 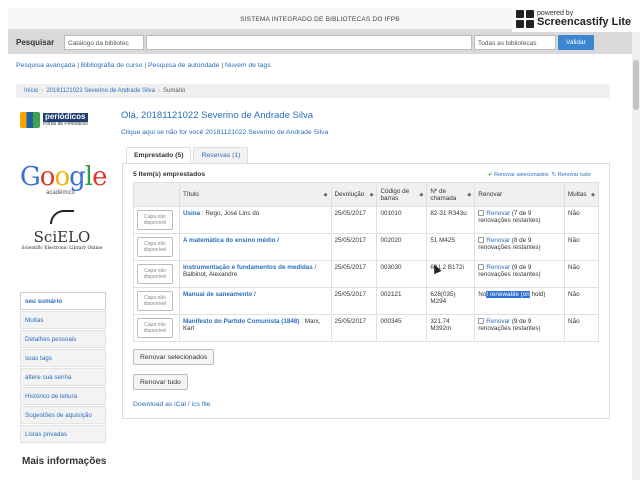 What do you see at coordinates (577, 194) in the screenshot?
I see `col-fines-label: Multas` at bounding box center [577, 194].